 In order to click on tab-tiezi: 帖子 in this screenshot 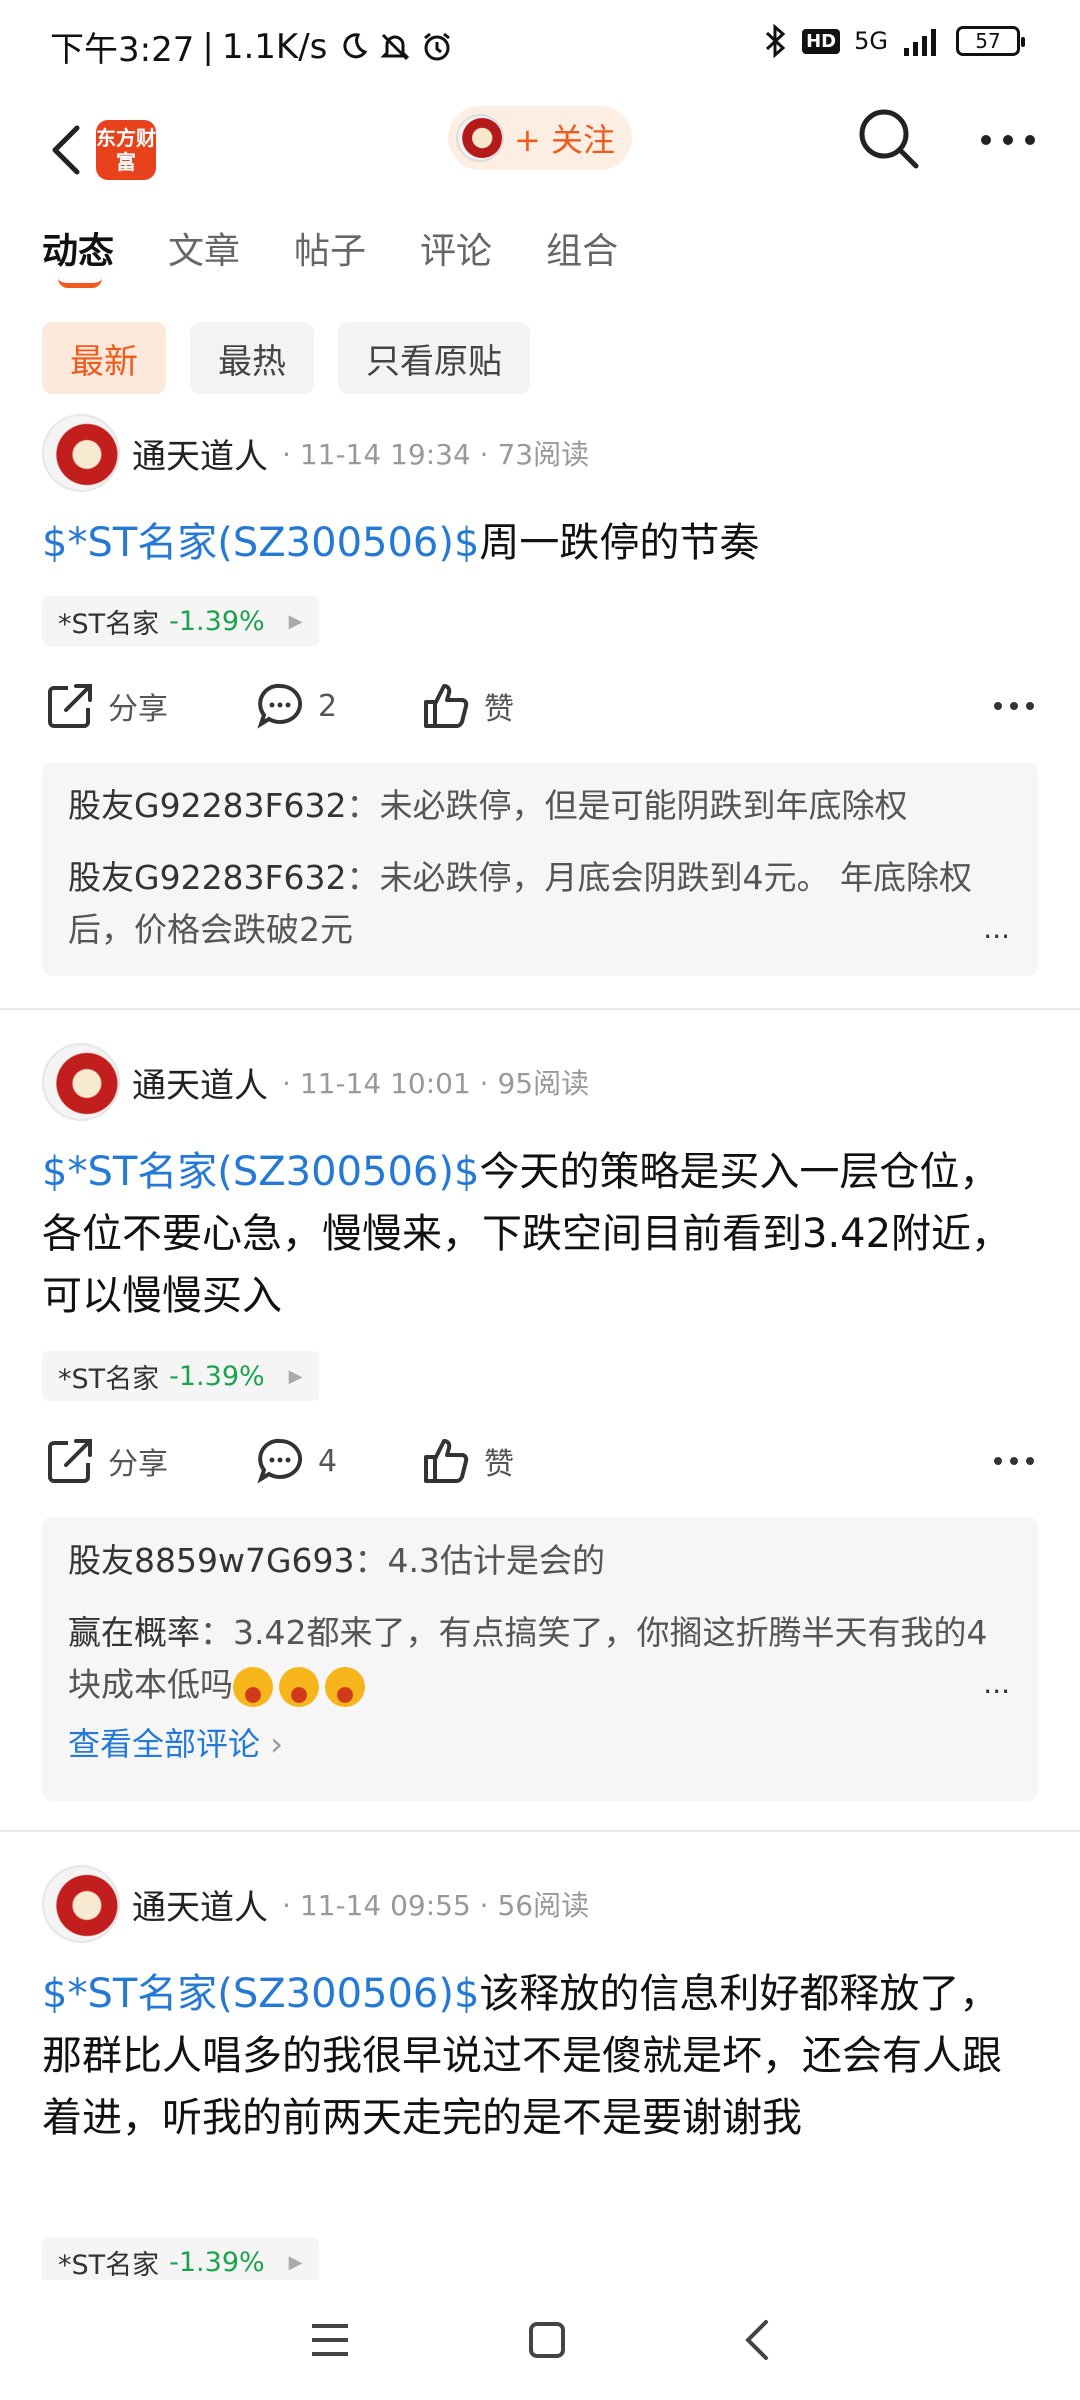, I will do `click(330, 248)`.